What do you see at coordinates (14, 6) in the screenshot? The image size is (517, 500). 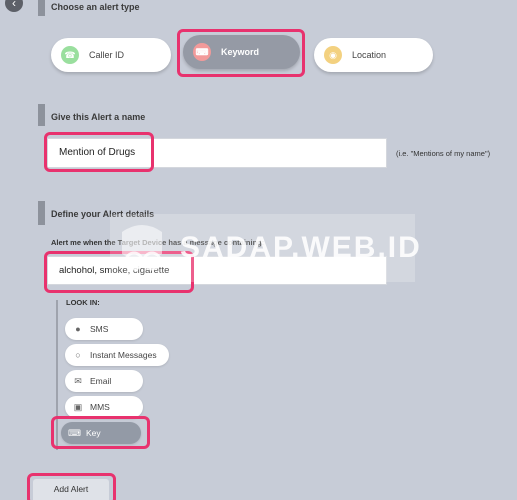 I see `back-icon: ‹` at bounding box center [14, 6].